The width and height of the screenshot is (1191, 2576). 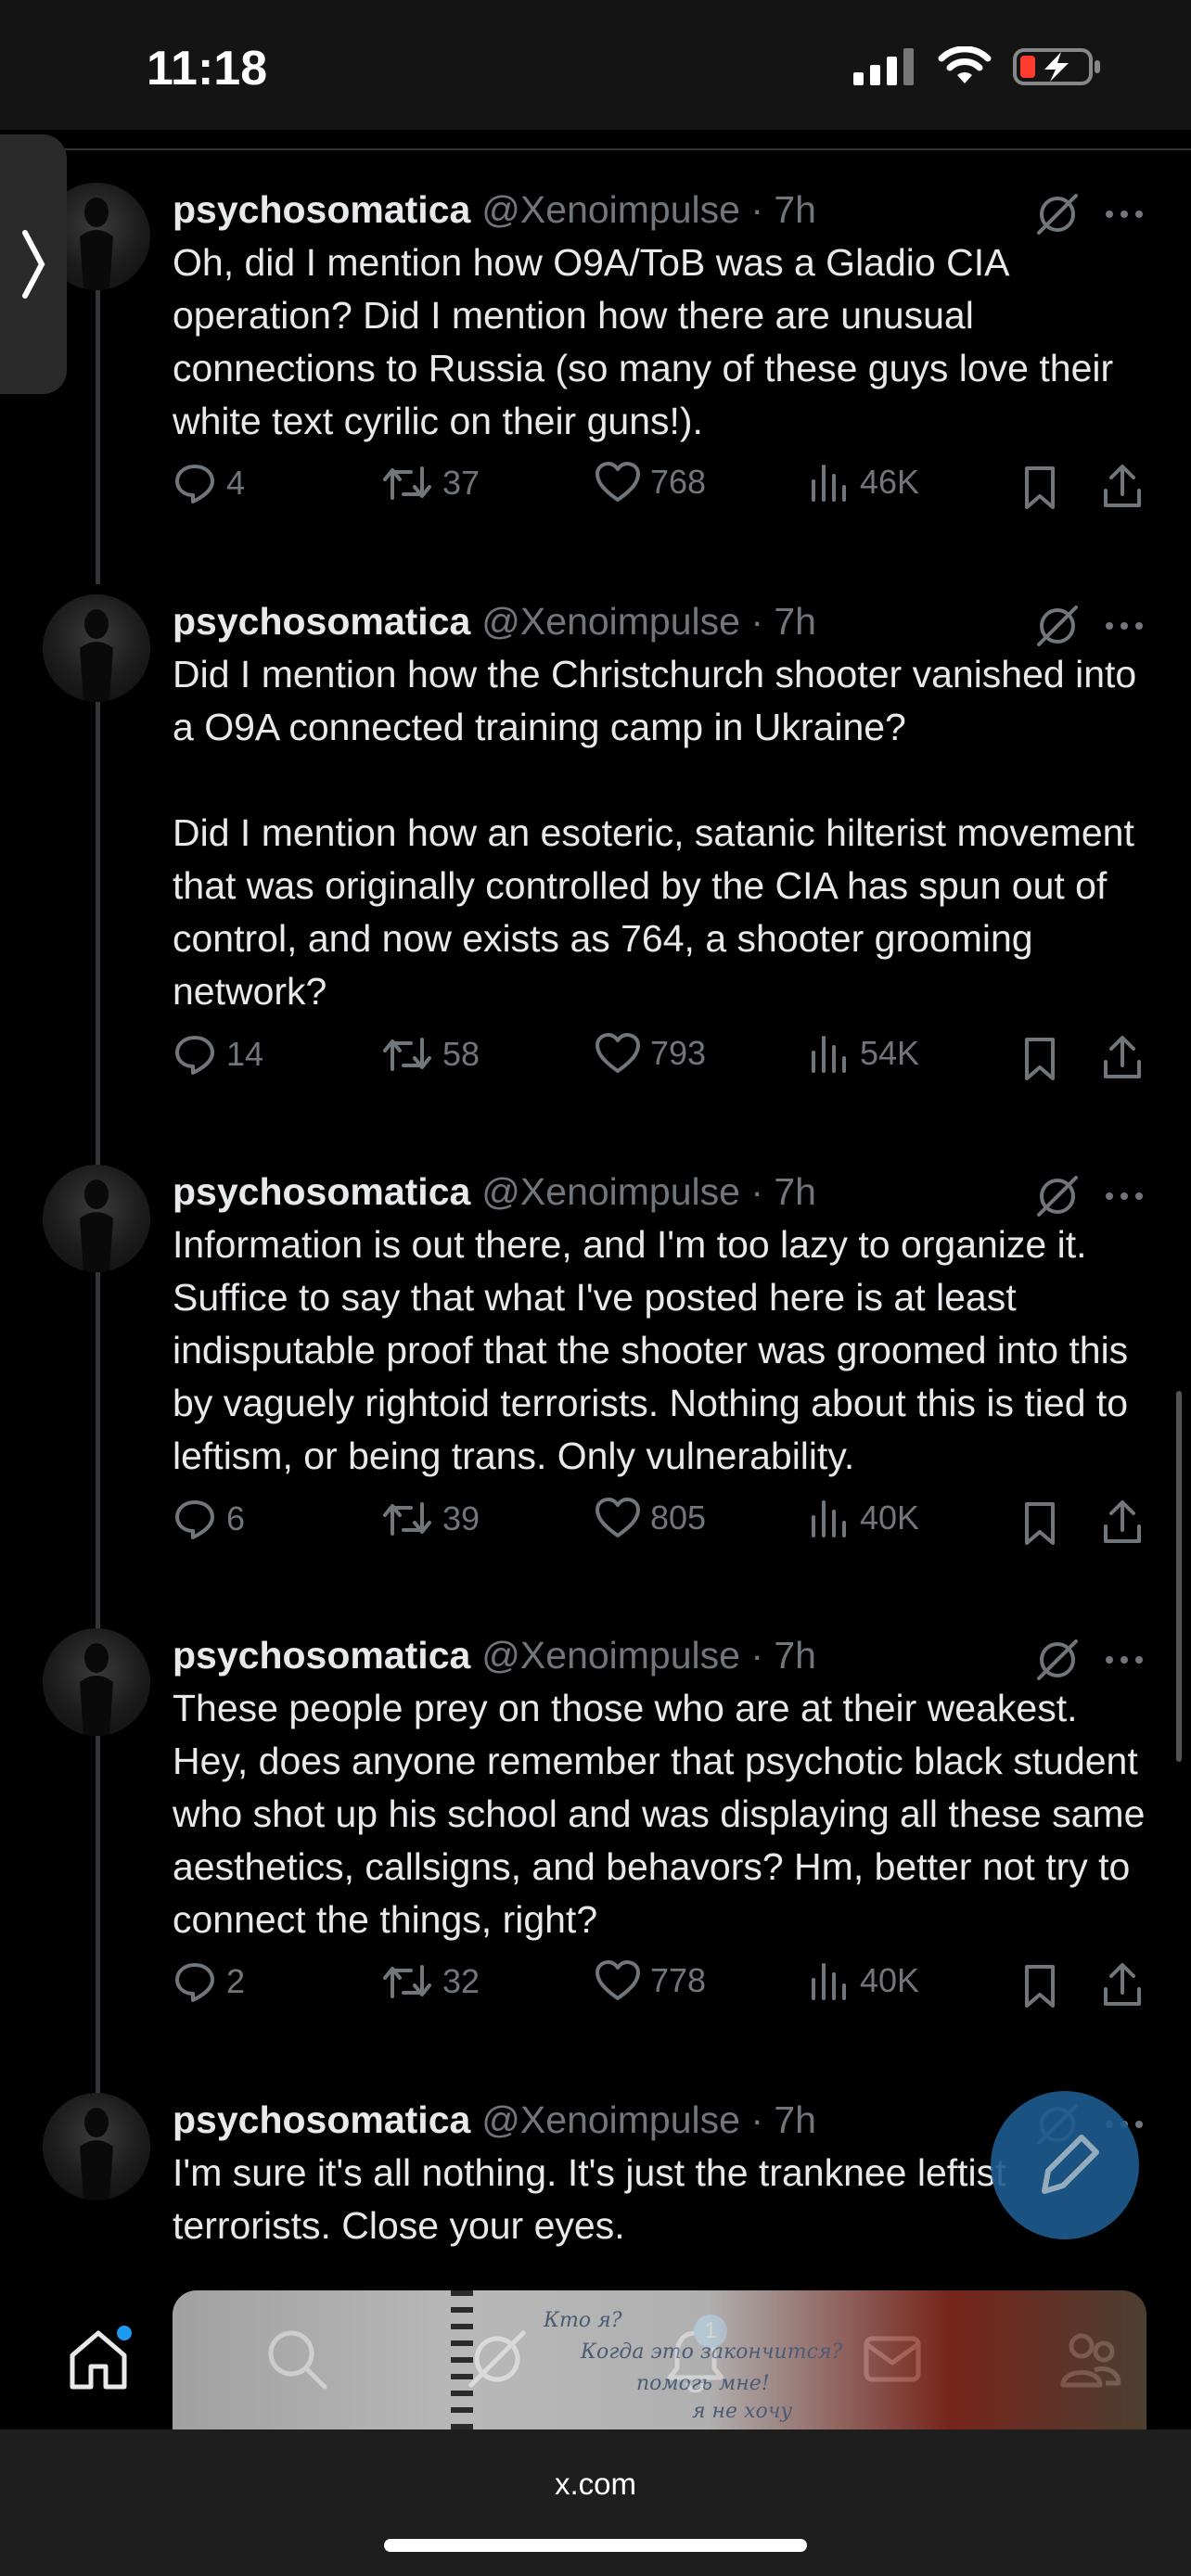 What do you see at coordinates (430, 483) in the screenshot?
I see `repost-button: 37` at bounding box center [430, 483].